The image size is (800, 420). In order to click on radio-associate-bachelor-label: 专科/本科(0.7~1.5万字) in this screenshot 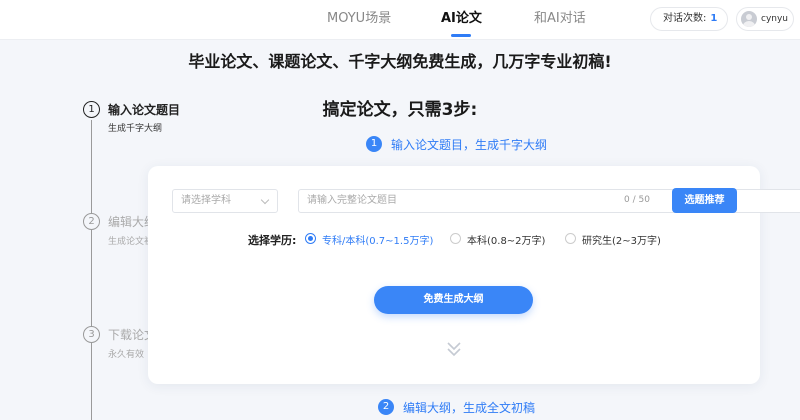, I will do `click(377, 239)`.